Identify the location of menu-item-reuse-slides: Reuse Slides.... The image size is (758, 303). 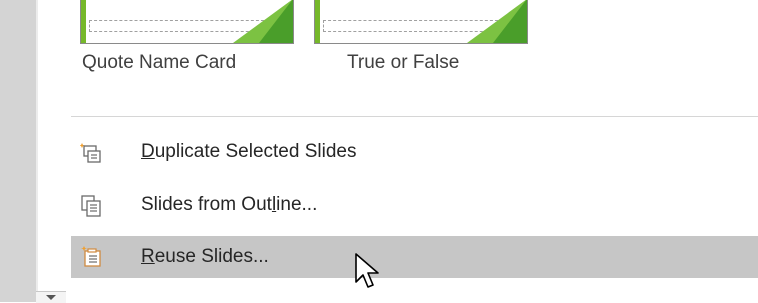
(414, 257).